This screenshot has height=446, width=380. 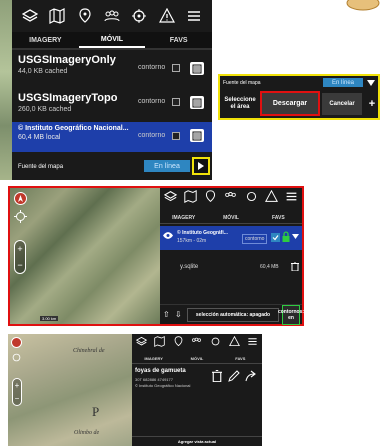 I want to click on edit-pencil-icon, so click(x=234, y=376).